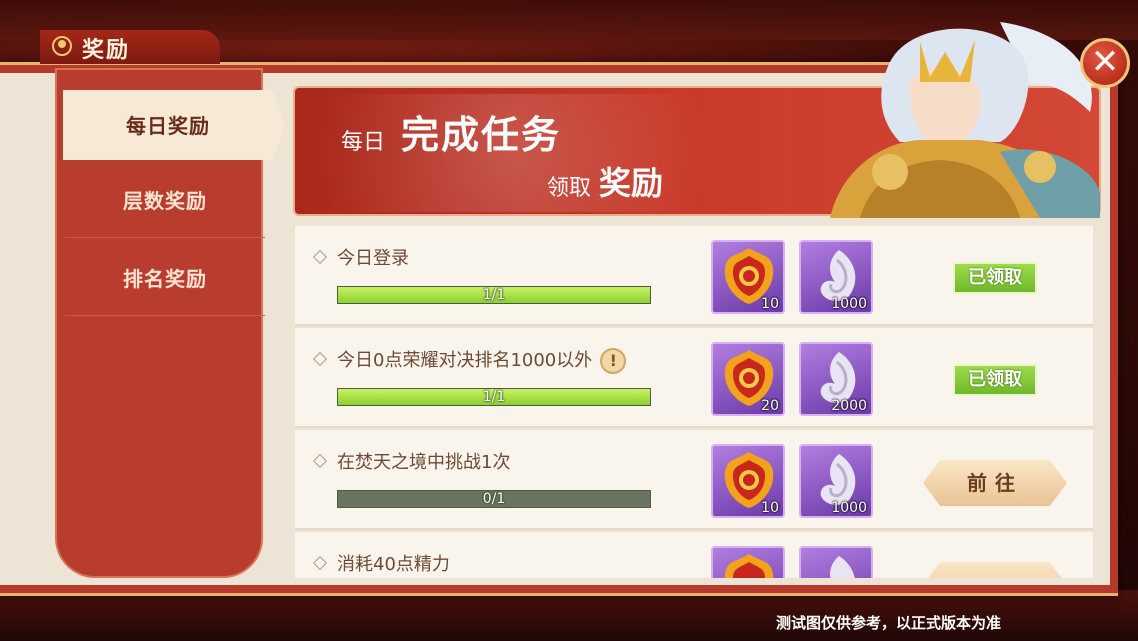 The image size is (1138, 641). What do you see at coordinates (363, 142) in the screenshot?
I see `banner-text-small-1: 每日` at bounding box center [363, 142].